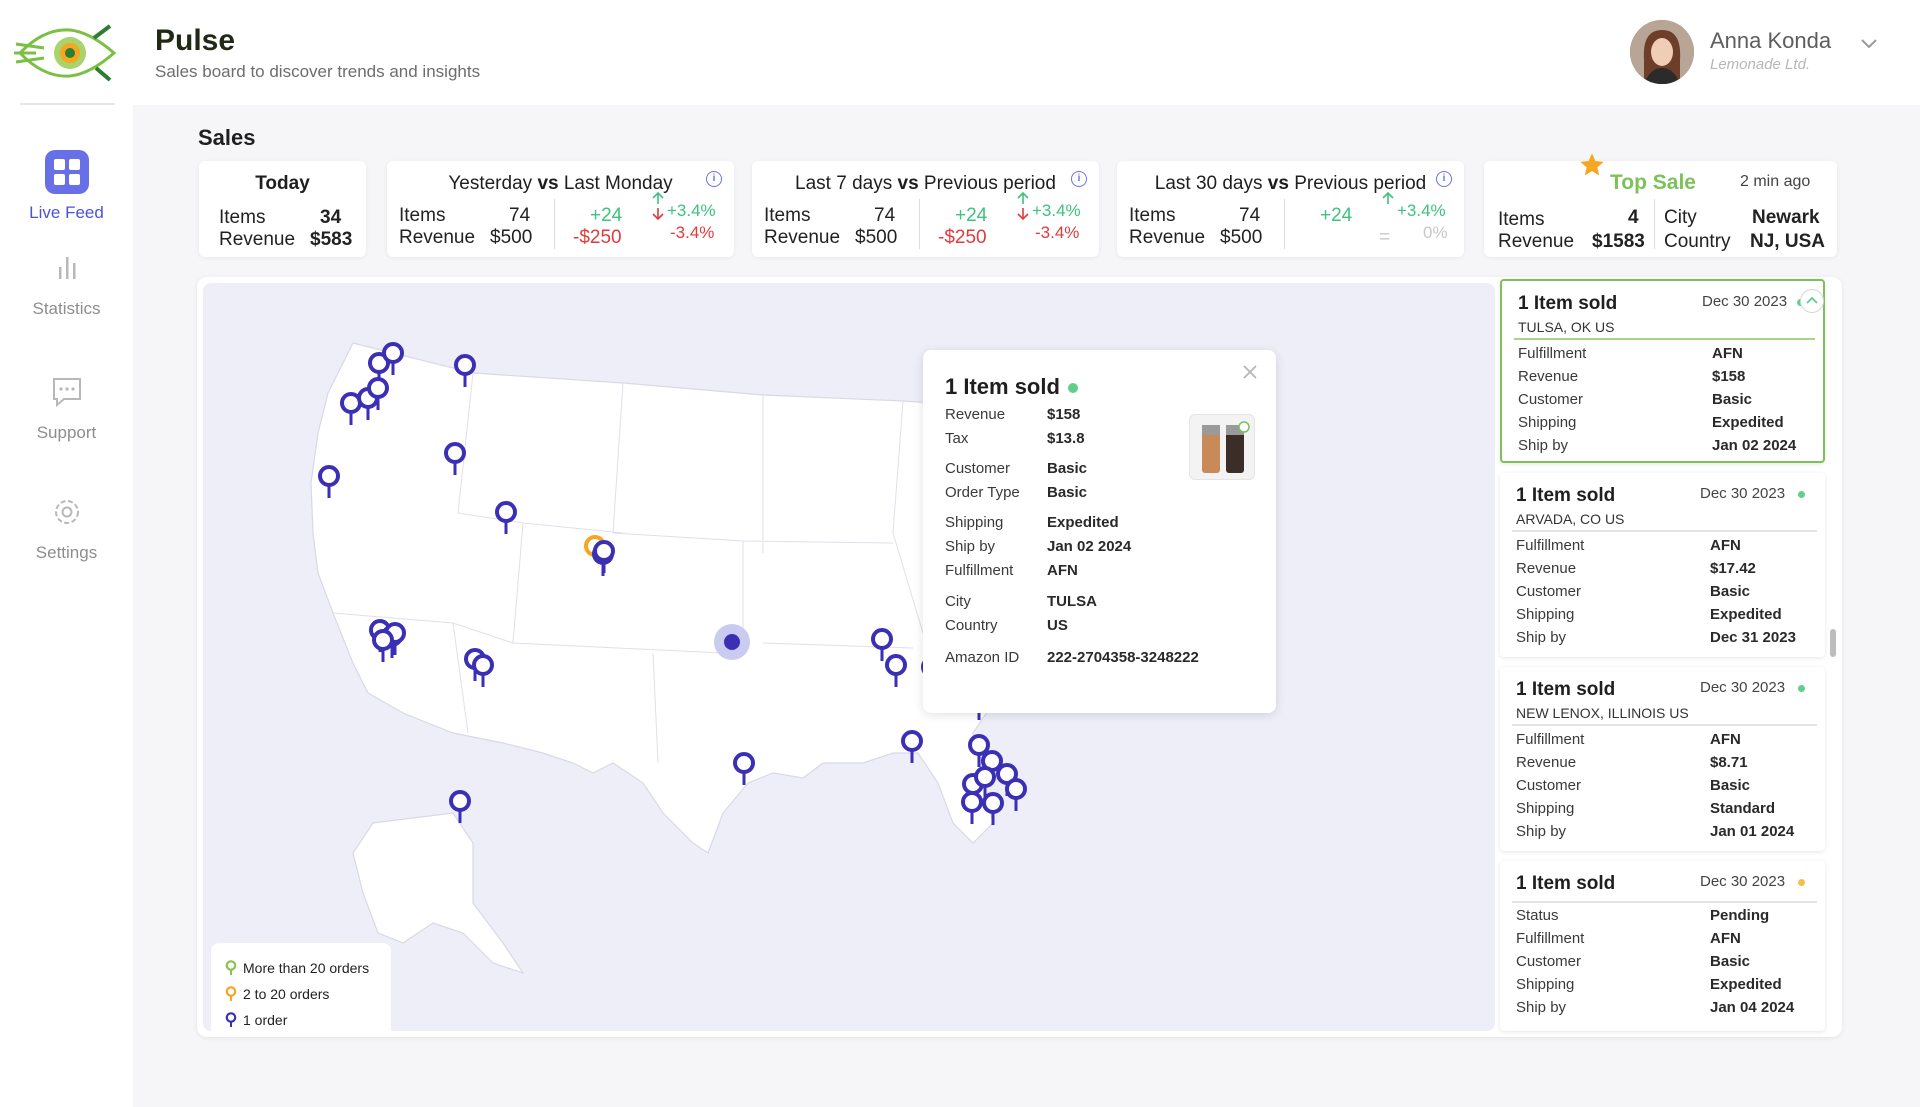 The height and width of the screenshot is (1107, 1920). Describe the element at coordinates (1869, 43) in the screenshot. I see `chevron-down-icon` at that location.